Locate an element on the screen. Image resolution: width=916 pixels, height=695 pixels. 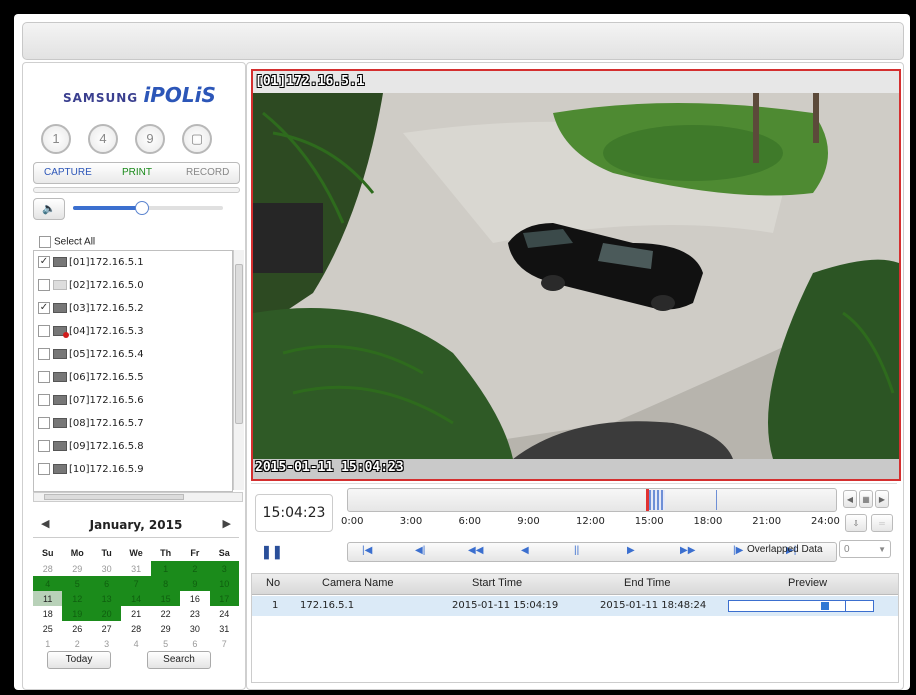
next-frame-icon: |▶ is located at coordinates (738, 550).